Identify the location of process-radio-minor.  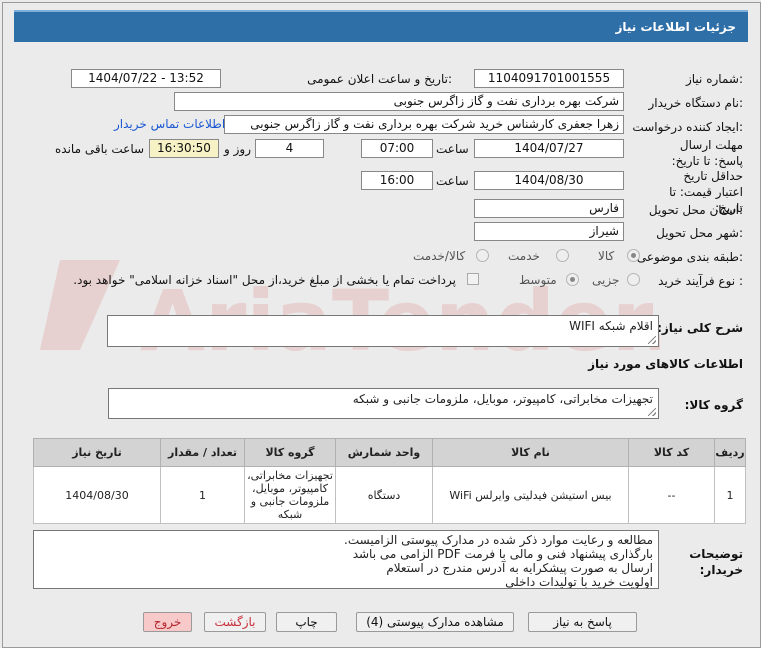
(633, 279).